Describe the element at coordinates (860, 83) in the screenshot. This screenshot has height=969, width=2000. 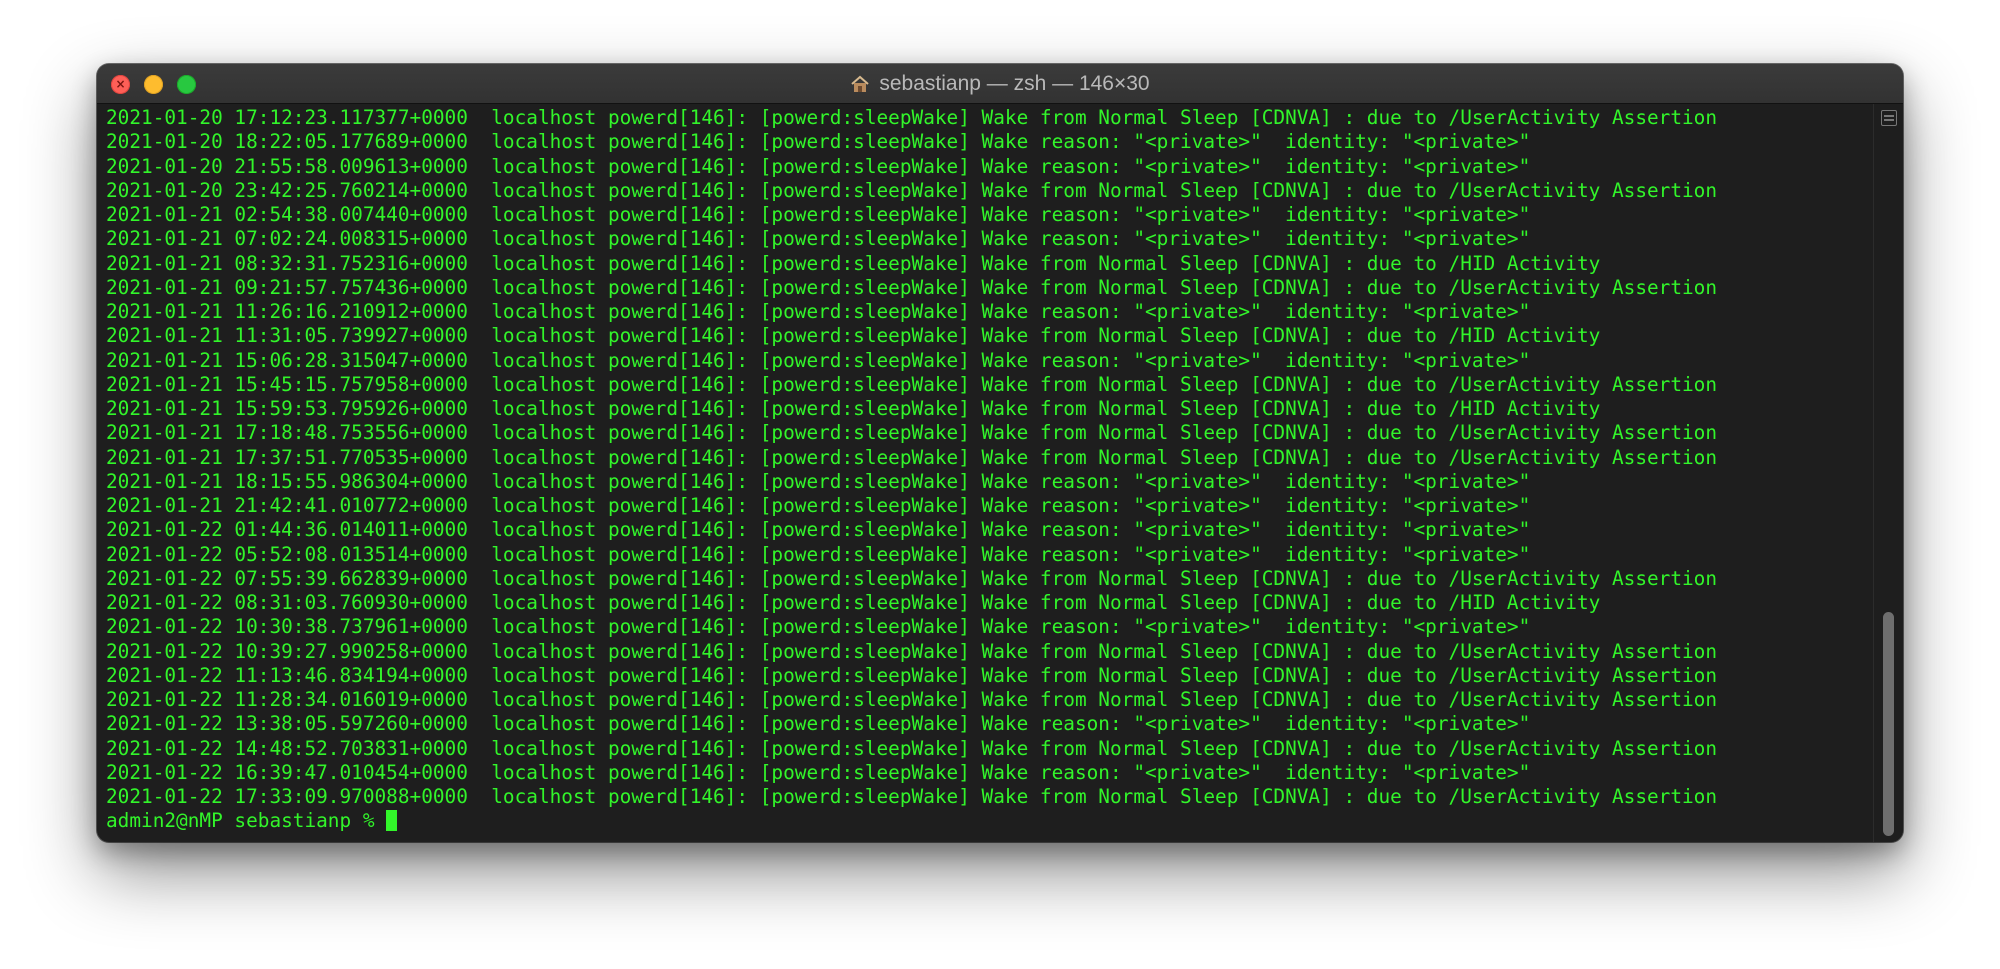
I see `home-folder-icon` at that location.